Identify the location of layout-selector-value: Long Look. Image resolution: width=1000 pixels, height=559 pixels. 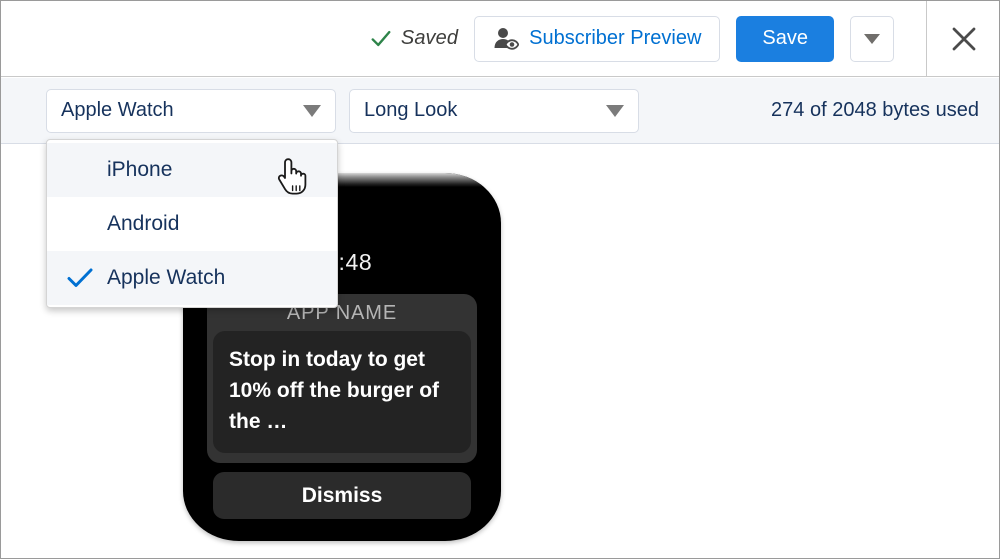
(411, 110).